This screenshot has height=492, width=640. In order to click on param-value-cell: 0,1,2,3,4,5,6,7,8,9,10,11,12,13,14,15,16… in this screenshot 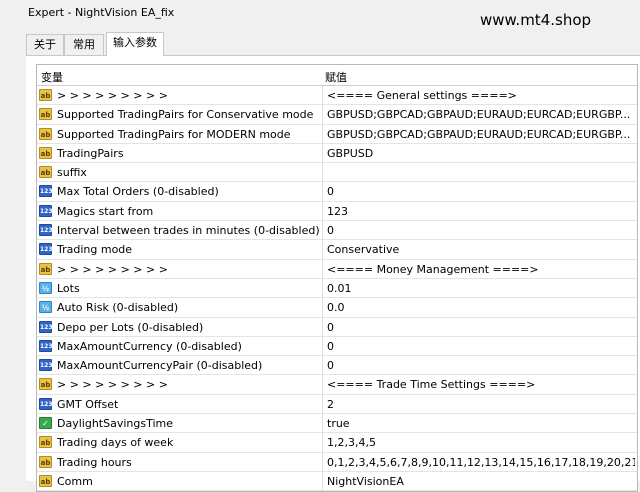, I will do `click(479, 462)`.